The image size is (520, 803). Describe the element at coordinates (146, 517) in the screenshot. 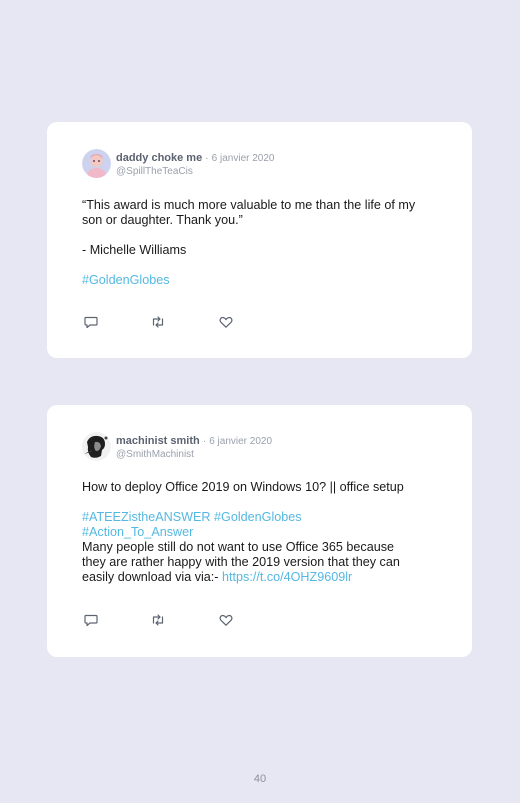

I see `hashtag-link: #ATEEZistheANSWER` at that location.